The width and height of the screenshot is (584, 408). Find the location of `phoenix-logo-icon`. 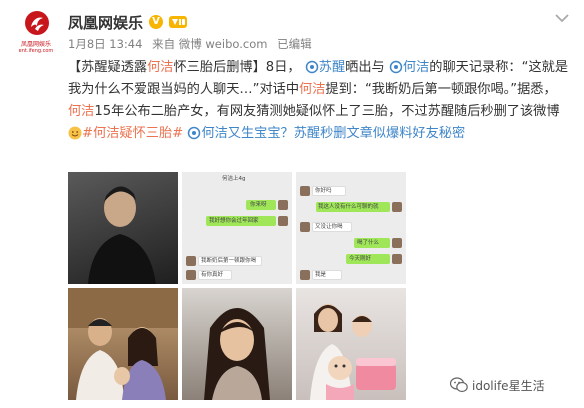

phoenix-logo-icon is located at coordinates (37, 23).